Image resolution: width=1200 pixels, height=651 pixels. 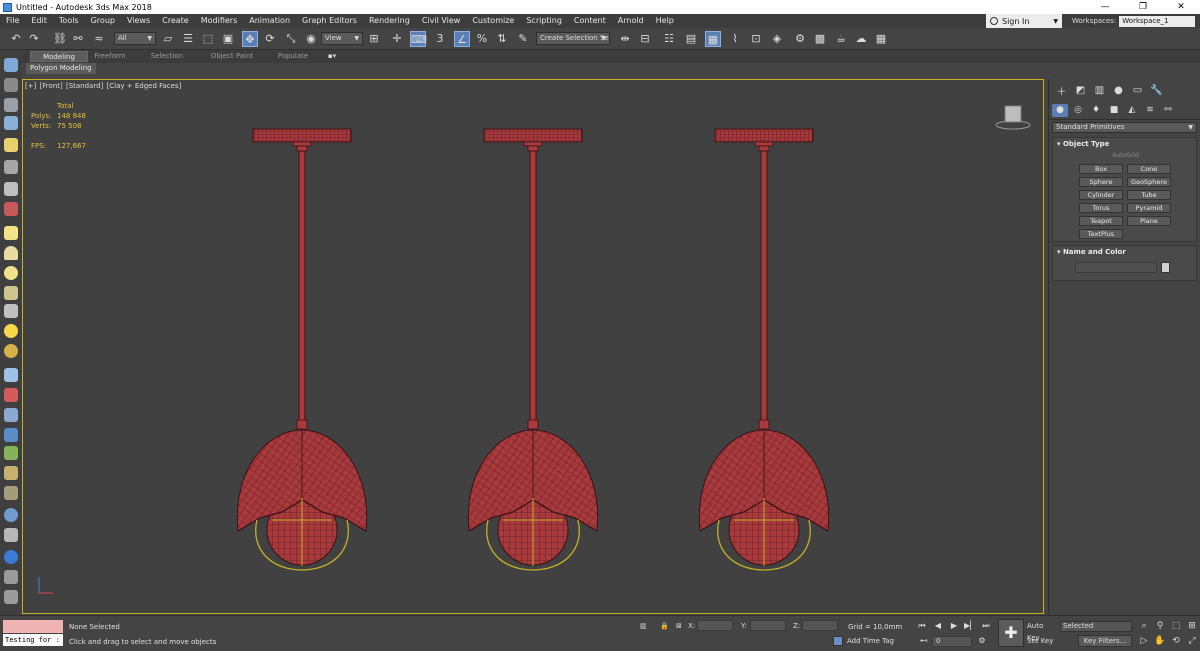 What do you see at coordinates (1144, 626) in the screenshot?
I see `zoom-icon: ⌕` at bounding box center [1144, 626].